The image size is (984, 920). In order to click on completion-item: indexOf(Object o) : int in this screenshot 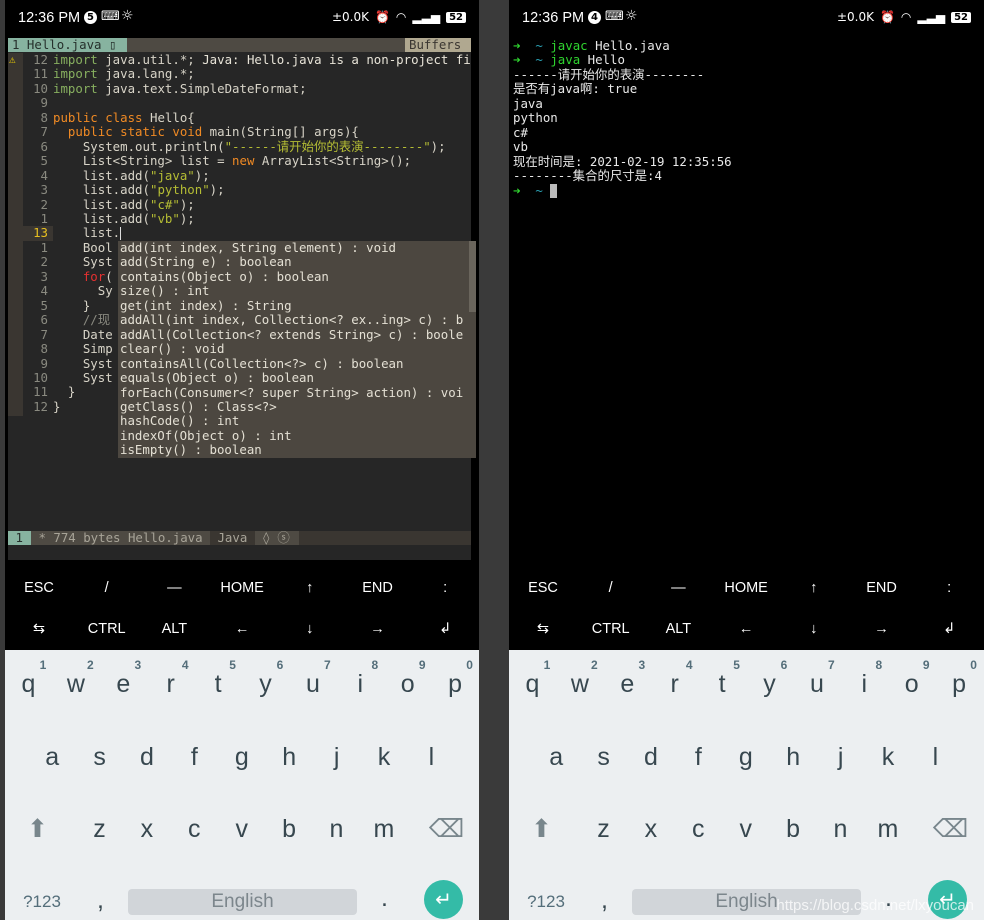, I will do `click(298, 435)`.